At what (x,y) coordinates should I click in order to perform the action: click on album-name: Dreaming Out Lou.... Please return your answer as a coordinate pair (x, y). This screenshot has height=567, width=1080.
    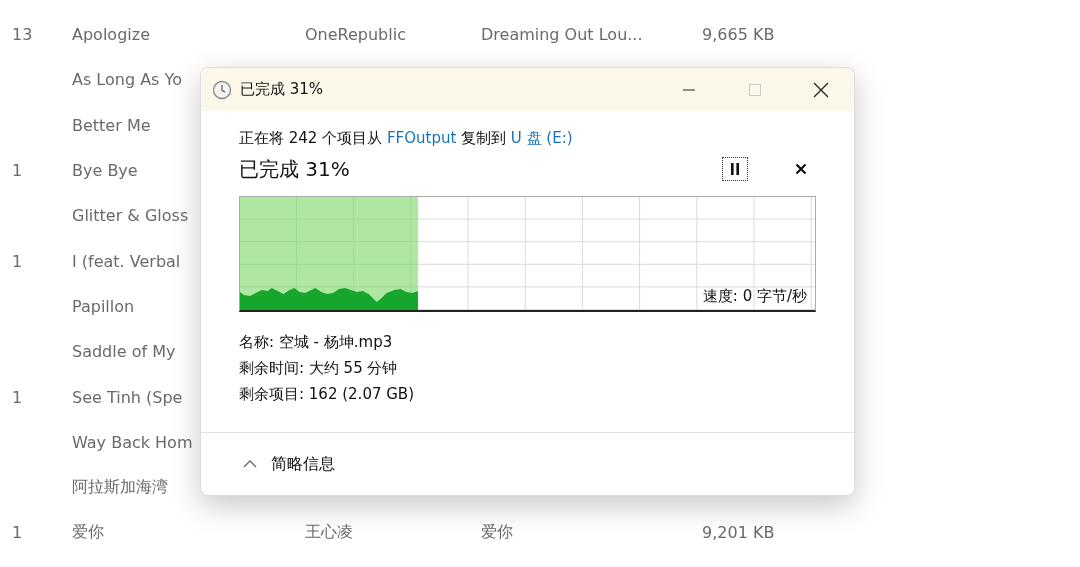
    Looking at the image, I should click on (562, 35).